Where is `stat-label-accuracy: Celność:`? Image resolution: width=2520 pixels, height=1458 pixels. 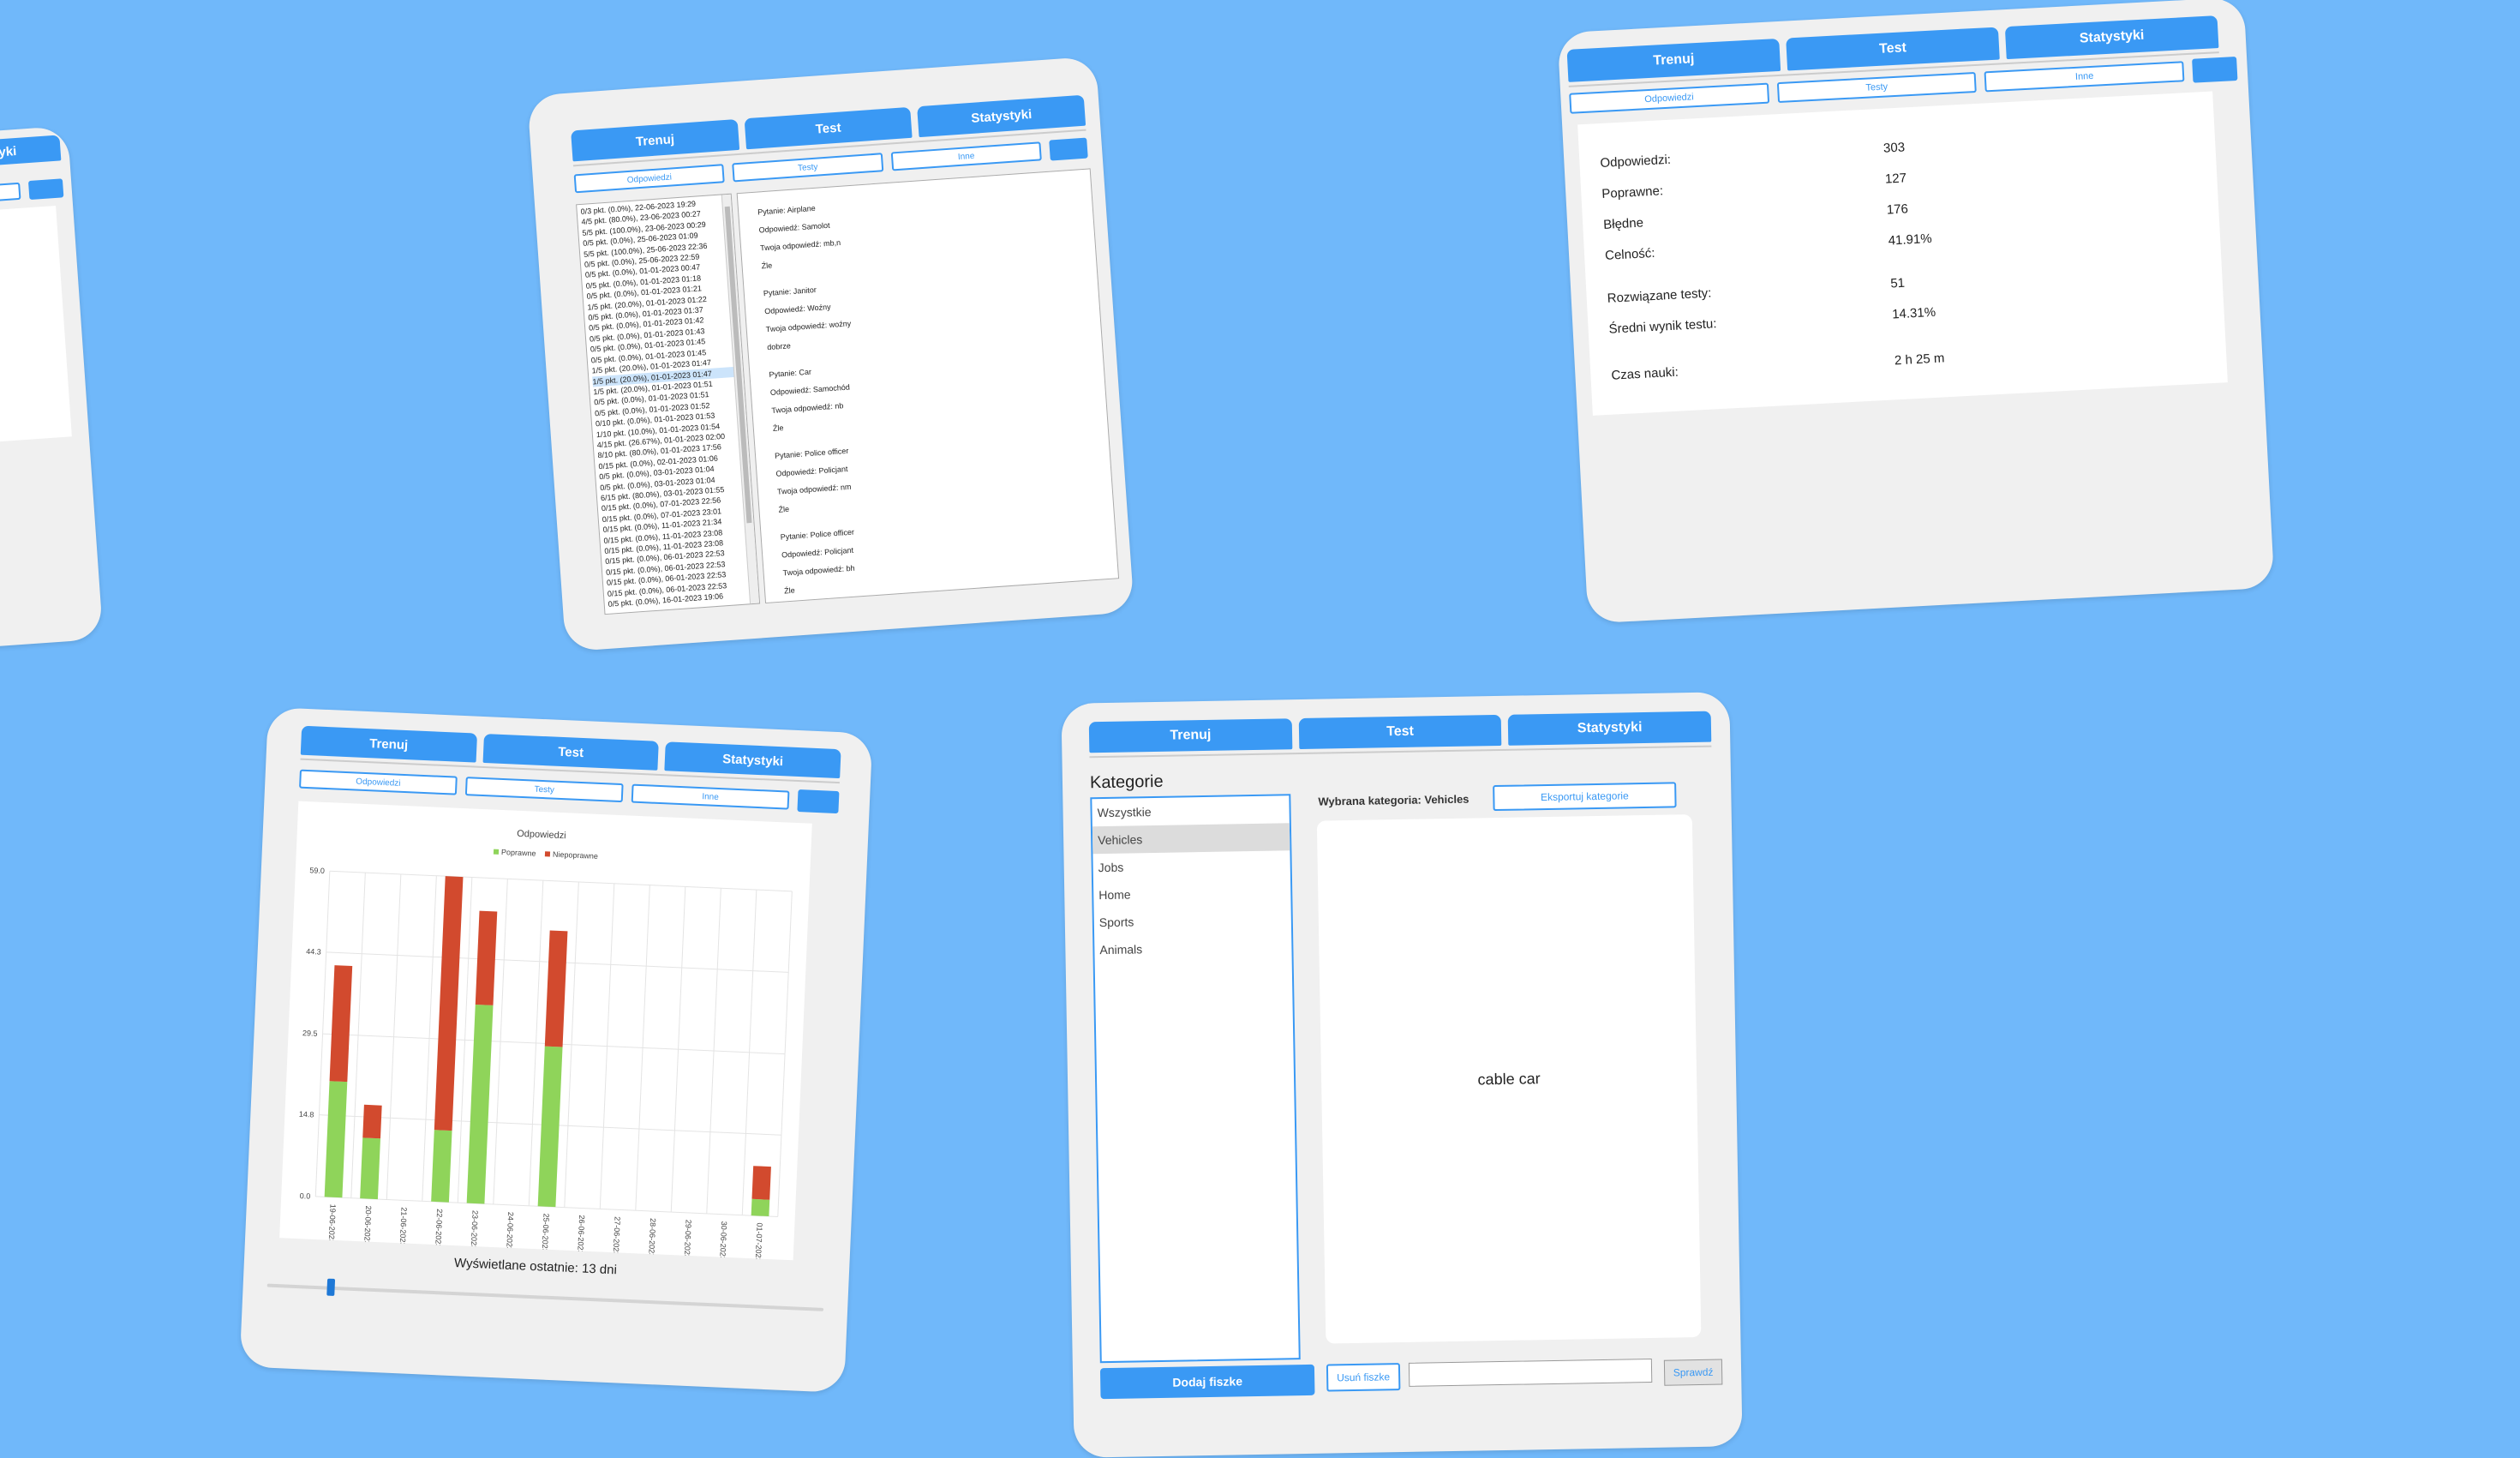 stat-label-accuracy: Celność: is located at coordinates (1630, 254).